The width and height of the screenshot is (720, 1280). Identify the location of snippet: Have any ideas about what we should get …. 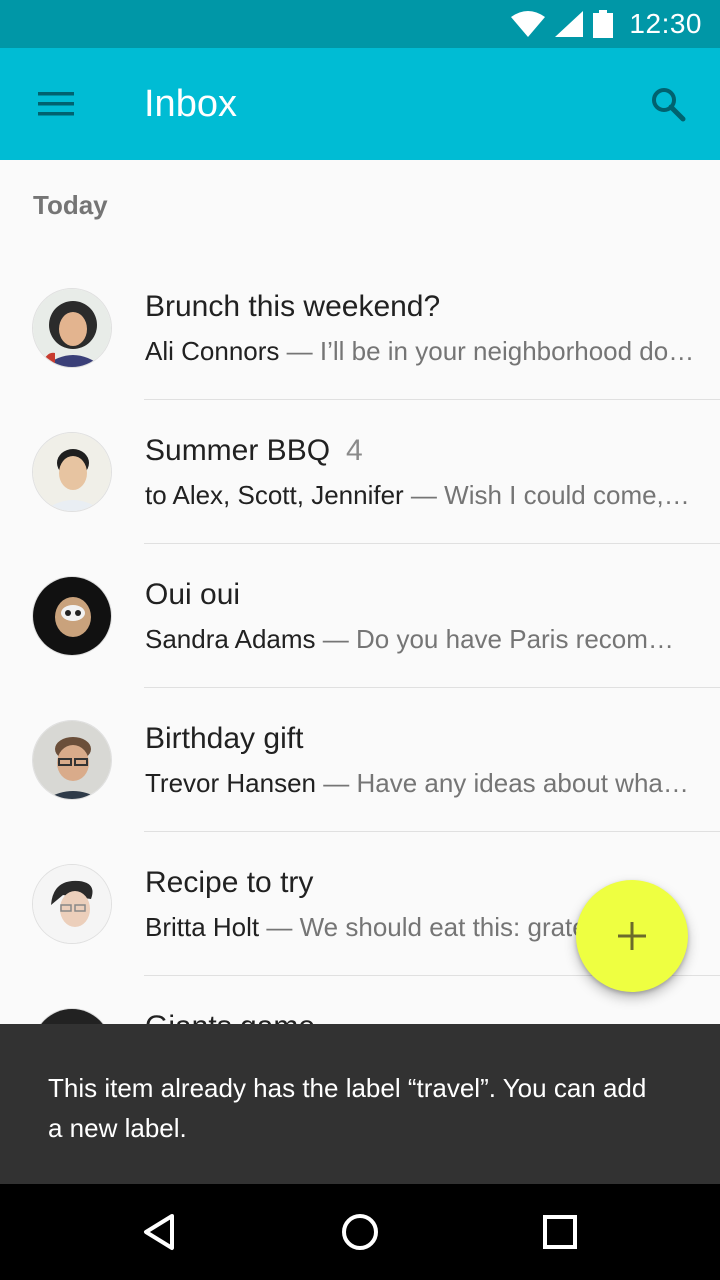
(525, 783).